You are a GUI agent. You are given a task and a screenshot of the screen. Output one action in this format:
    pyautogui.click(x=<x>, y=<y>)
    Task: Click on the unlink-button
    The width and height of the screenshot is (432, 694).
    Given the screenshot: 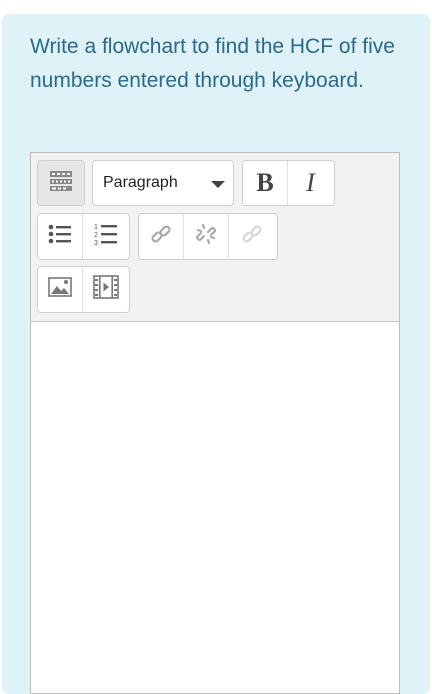 What is the action you would take?
    pyautogui.click(x=206, y=236)
    